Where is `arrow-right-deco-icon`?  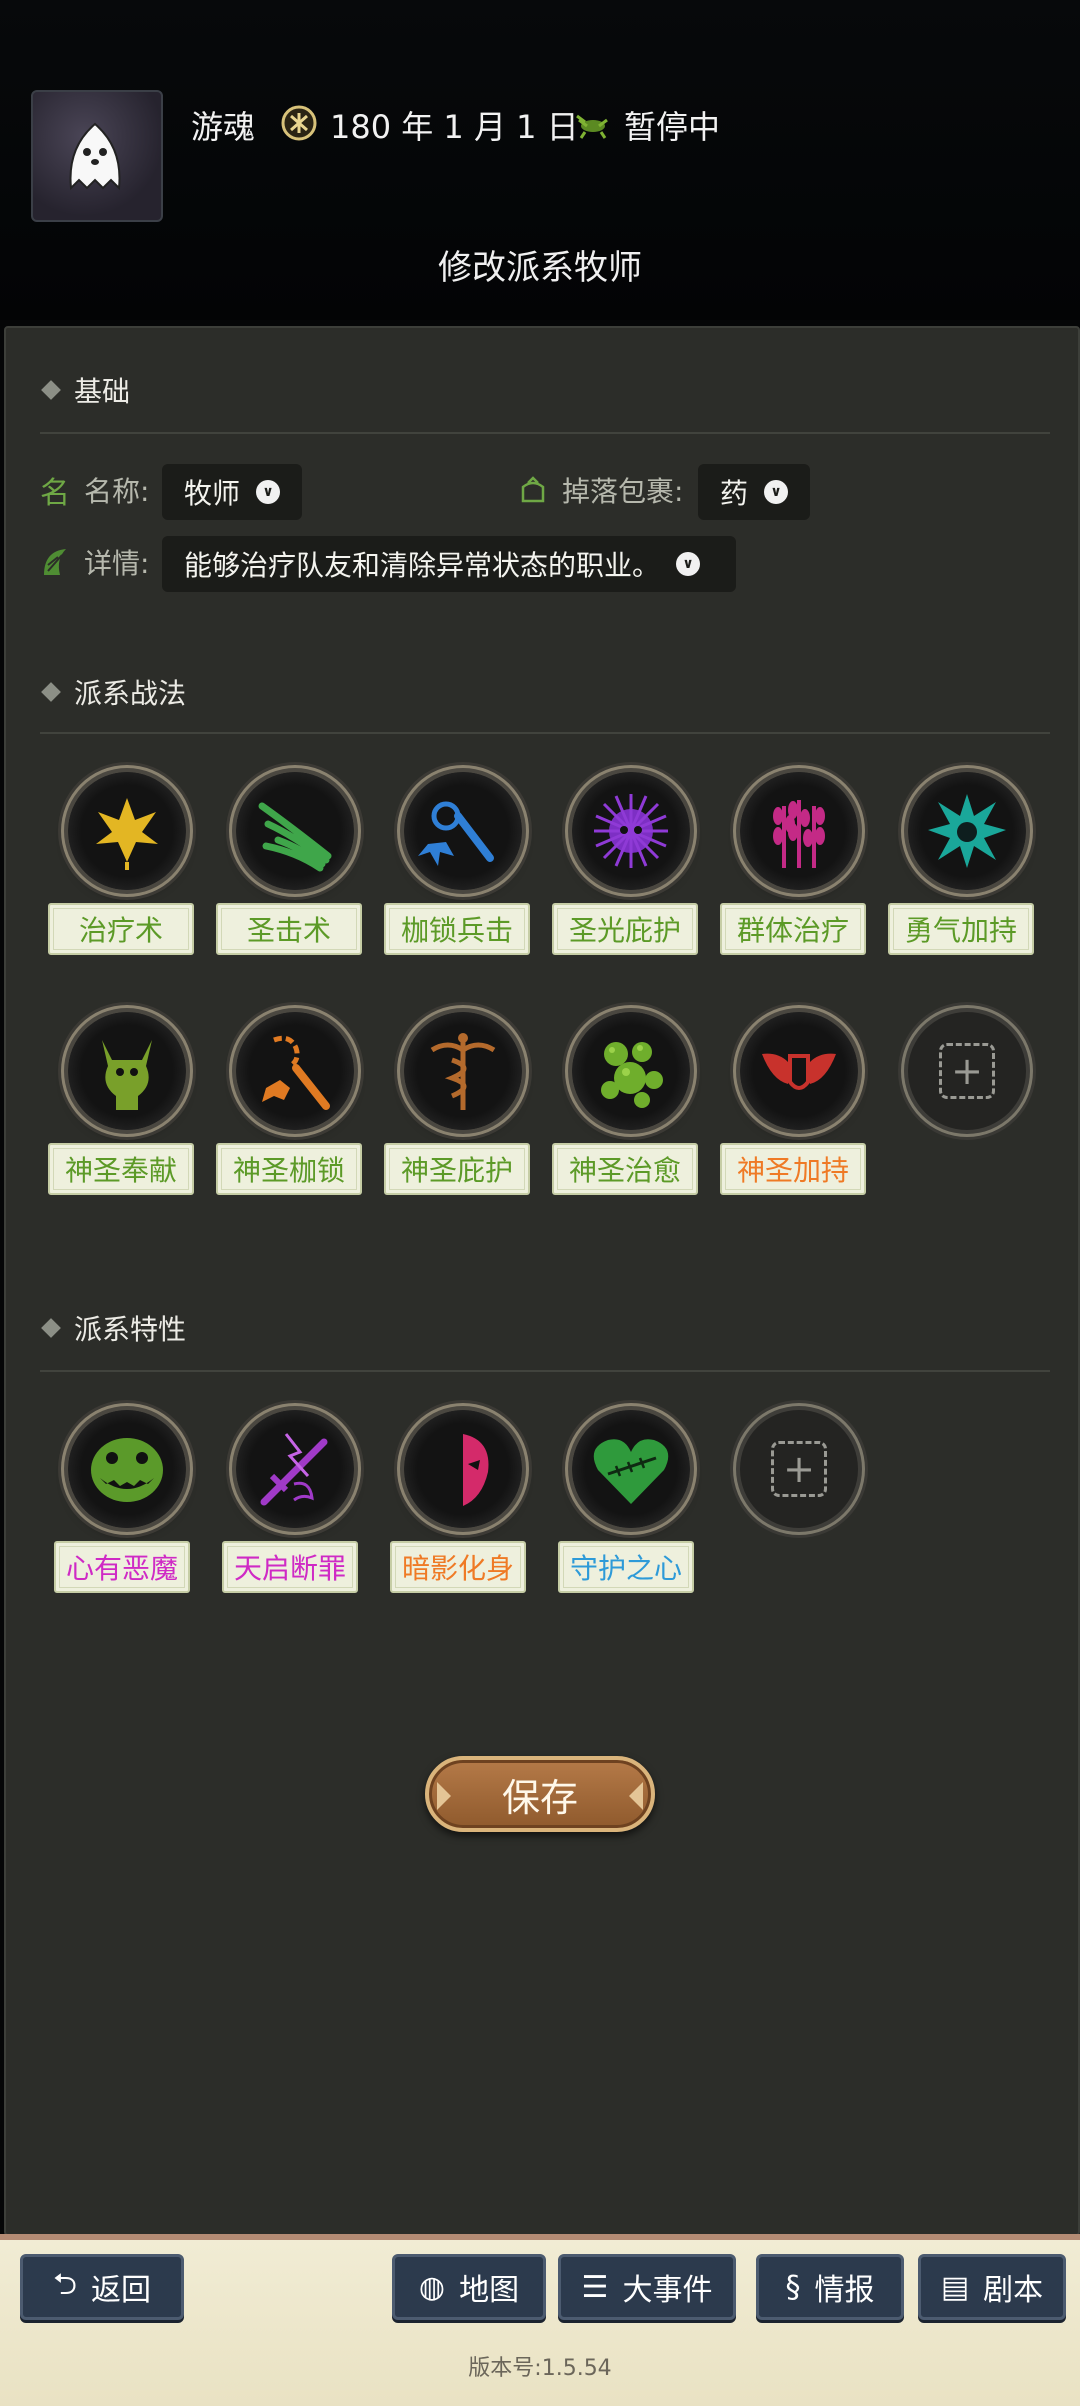
arrow-right-deco-icon is located at coordinates (636, 1796).